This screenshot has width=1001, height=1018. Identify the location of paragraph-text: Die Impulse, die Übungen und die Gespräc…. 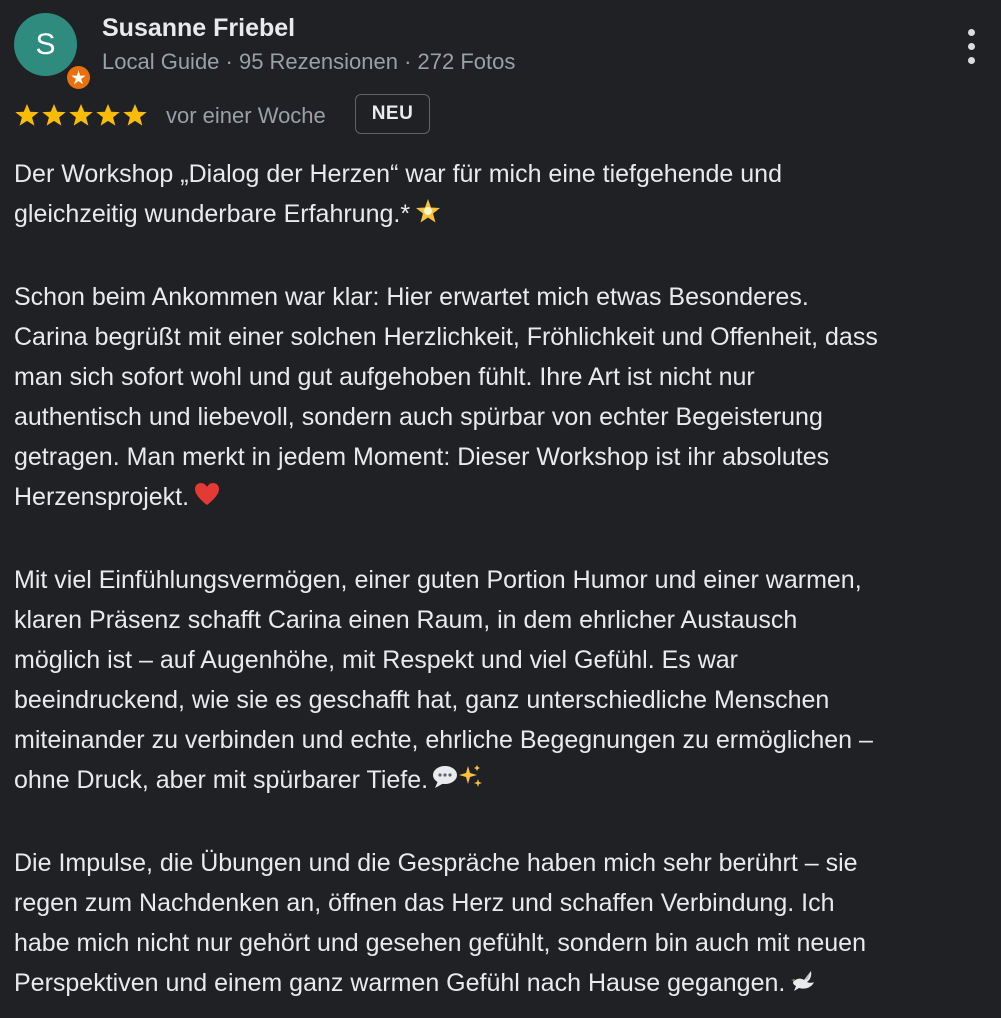
(440, 923).